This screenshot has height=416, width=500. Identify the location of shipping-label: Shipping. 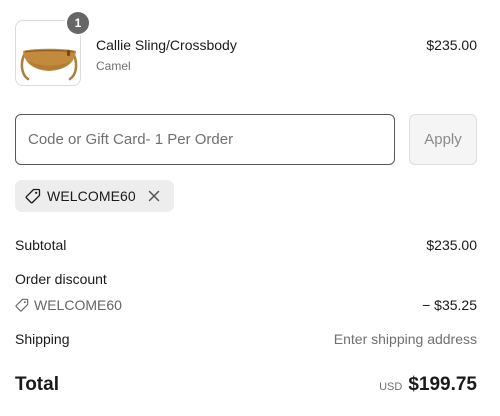
(42, 339).